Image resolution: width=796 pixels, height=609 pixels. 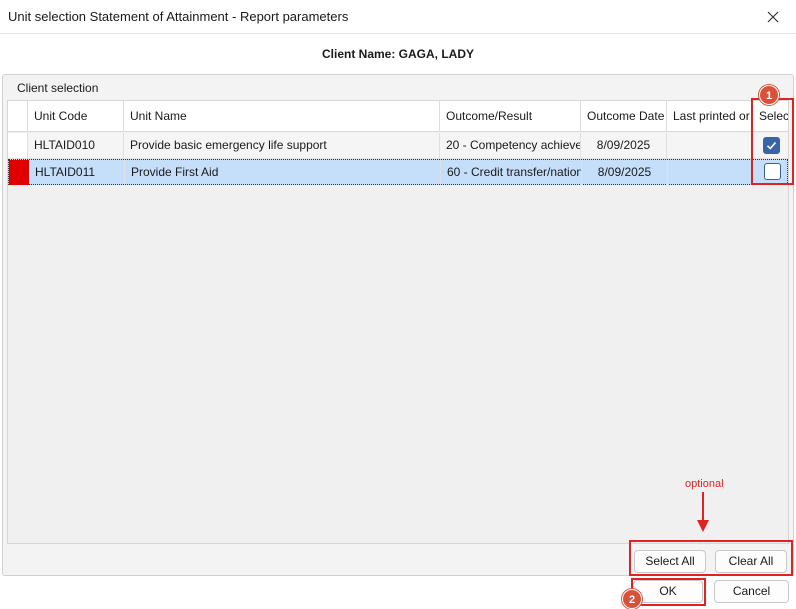 What do you see at coordinates (632, 599) in the screenshot?
I see `annotation-badge-2: 2` at bounding box center [632, 599].